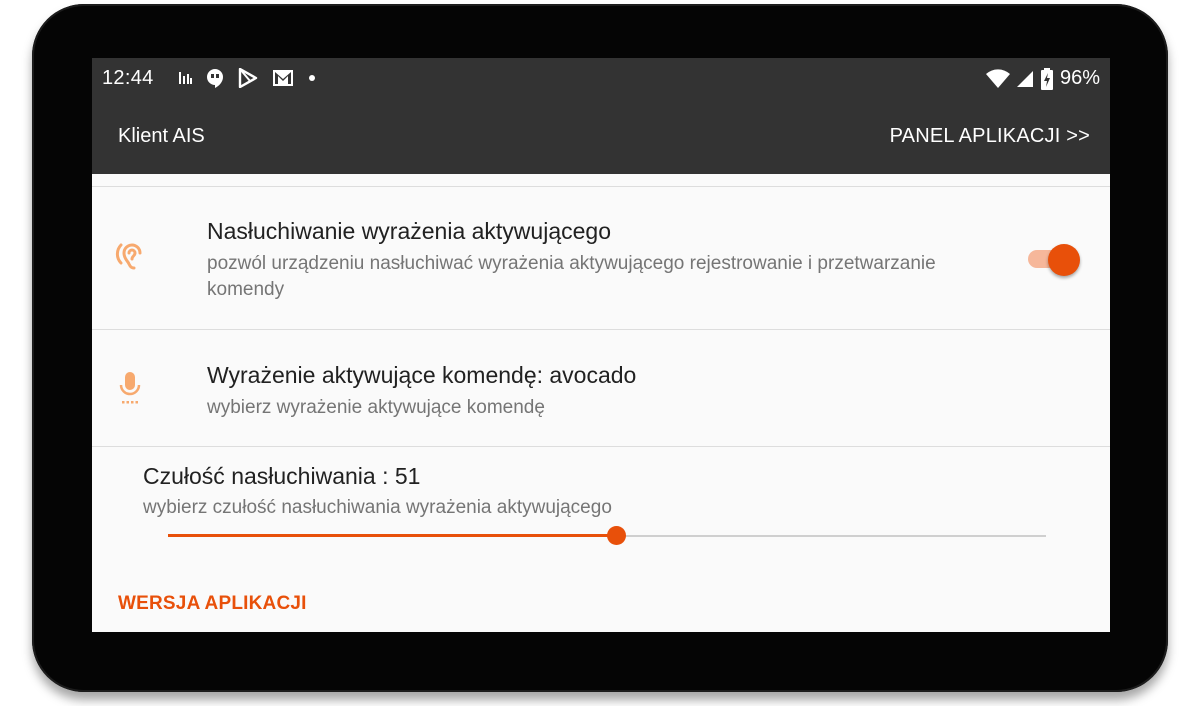 Image resolution: width=1200 pixels, height=706 pixels. Describe the element at coordinates (128, 78) in the screenshot. I see `status-time: 12:44` at that location.